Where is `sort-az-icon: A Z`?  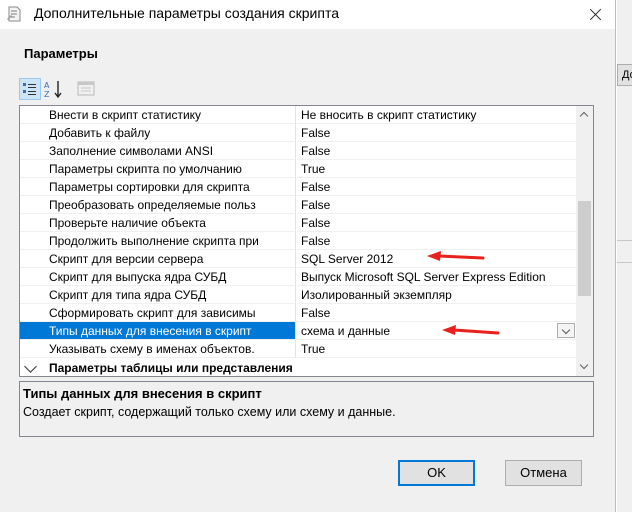
sort-az-icon: A Z is located at coordinates (53, 90).